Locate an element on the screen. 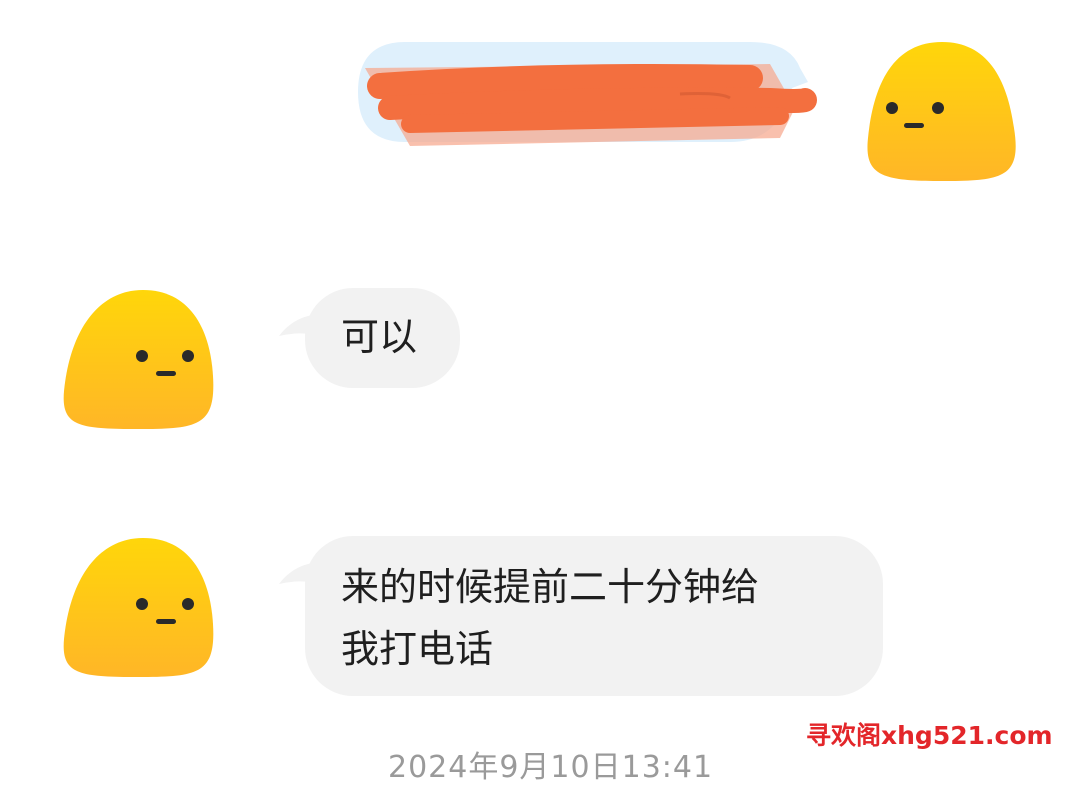 Image resolution: width=1080 pixels, height=786 pixels. message-text: 可以 is located at coordinates (379, 337).